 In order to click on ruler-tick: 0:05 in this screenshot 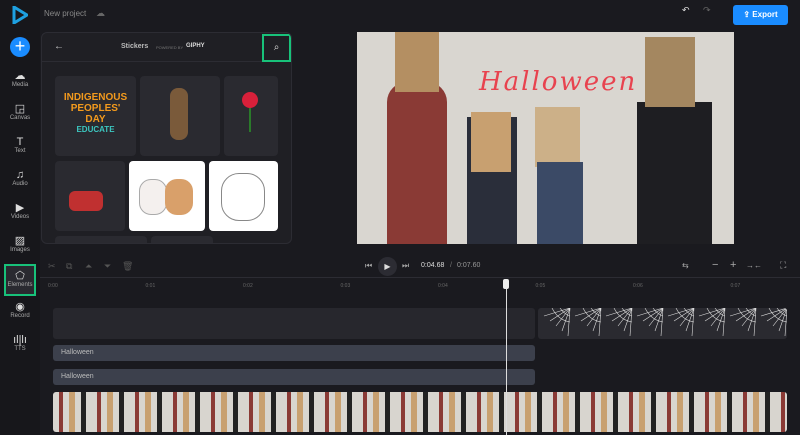, I will do `click(540, 286)`.